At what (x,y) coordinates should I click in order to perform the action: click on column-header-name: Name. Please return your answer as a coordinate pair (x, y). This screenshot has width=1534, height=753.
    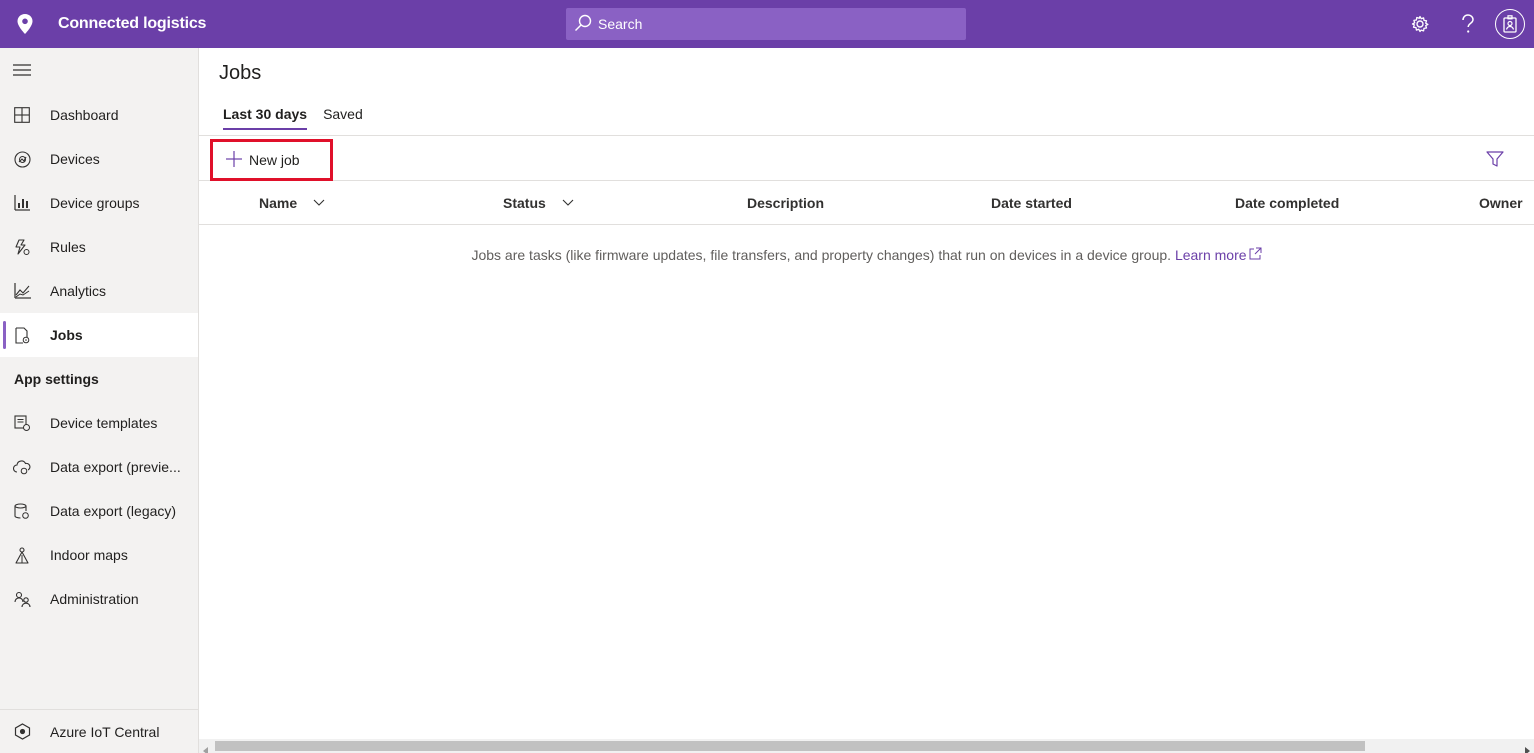
    Looking at the image, I should click on (292, 203).